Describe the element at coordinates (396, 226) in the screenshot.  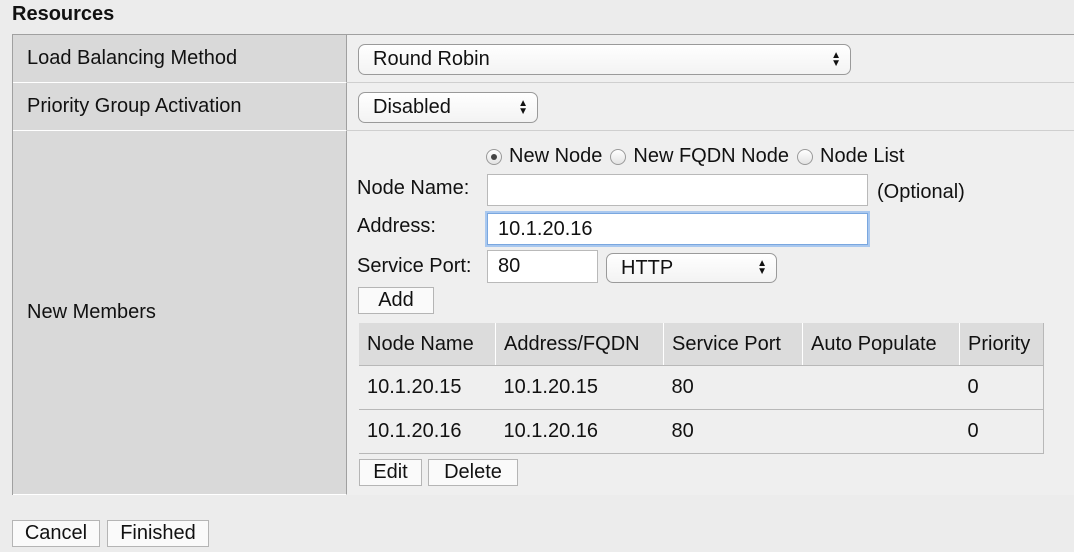
I see `address-label: Address:` at that location.